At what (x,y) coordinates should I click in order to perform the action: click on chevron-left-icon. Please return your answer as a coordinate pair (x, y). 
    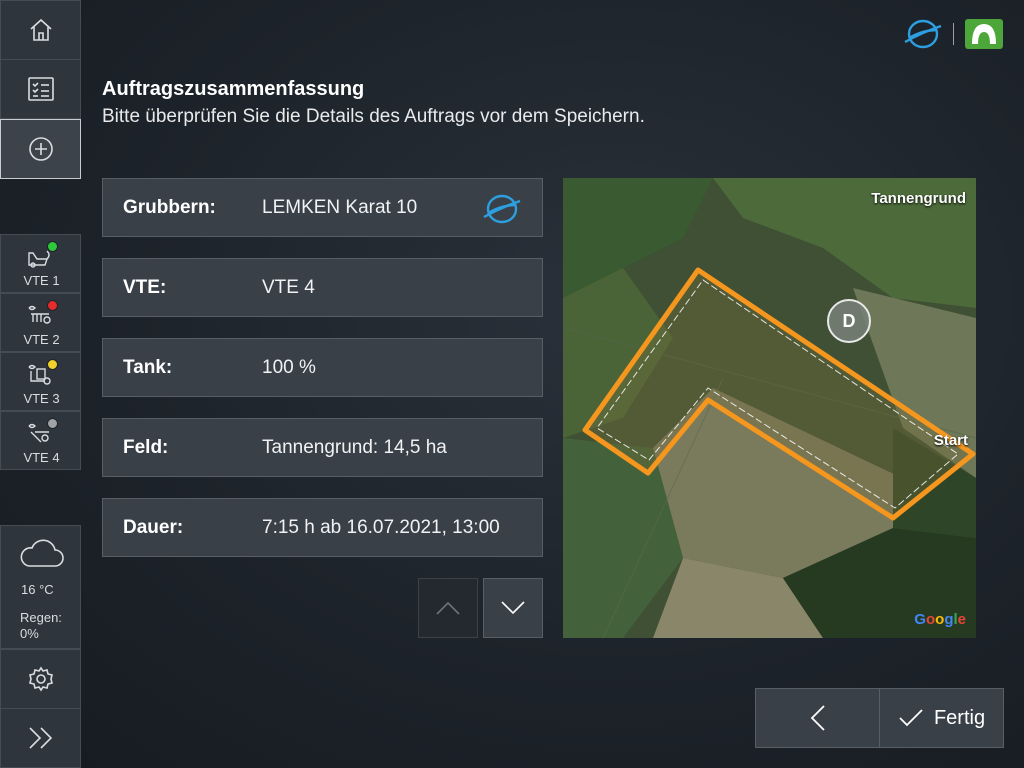
    Looking at the image, I should click on (817, 718).